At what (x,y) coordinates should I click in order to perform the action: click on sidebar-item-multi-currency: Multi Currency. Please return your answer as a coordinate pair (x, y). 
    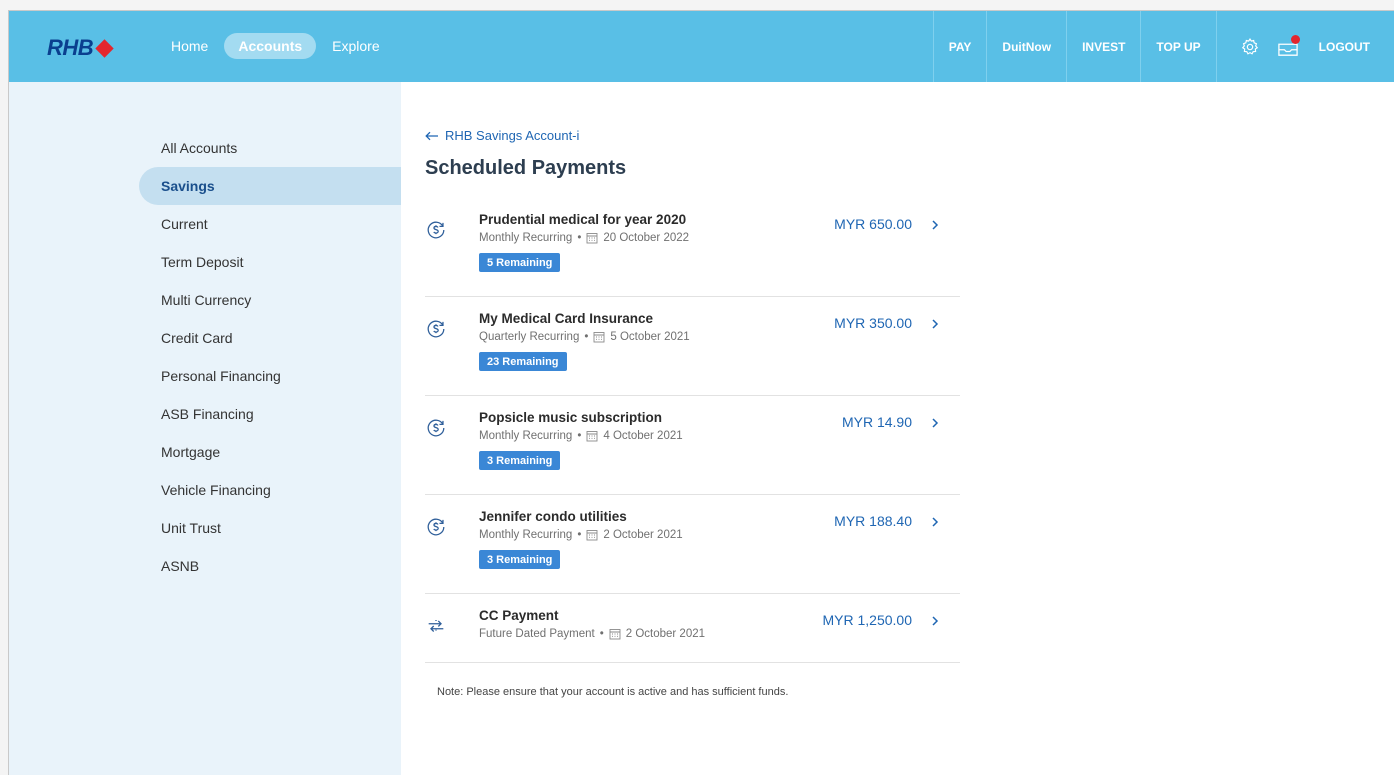
    Looking at the image, I should click on (270, 300).